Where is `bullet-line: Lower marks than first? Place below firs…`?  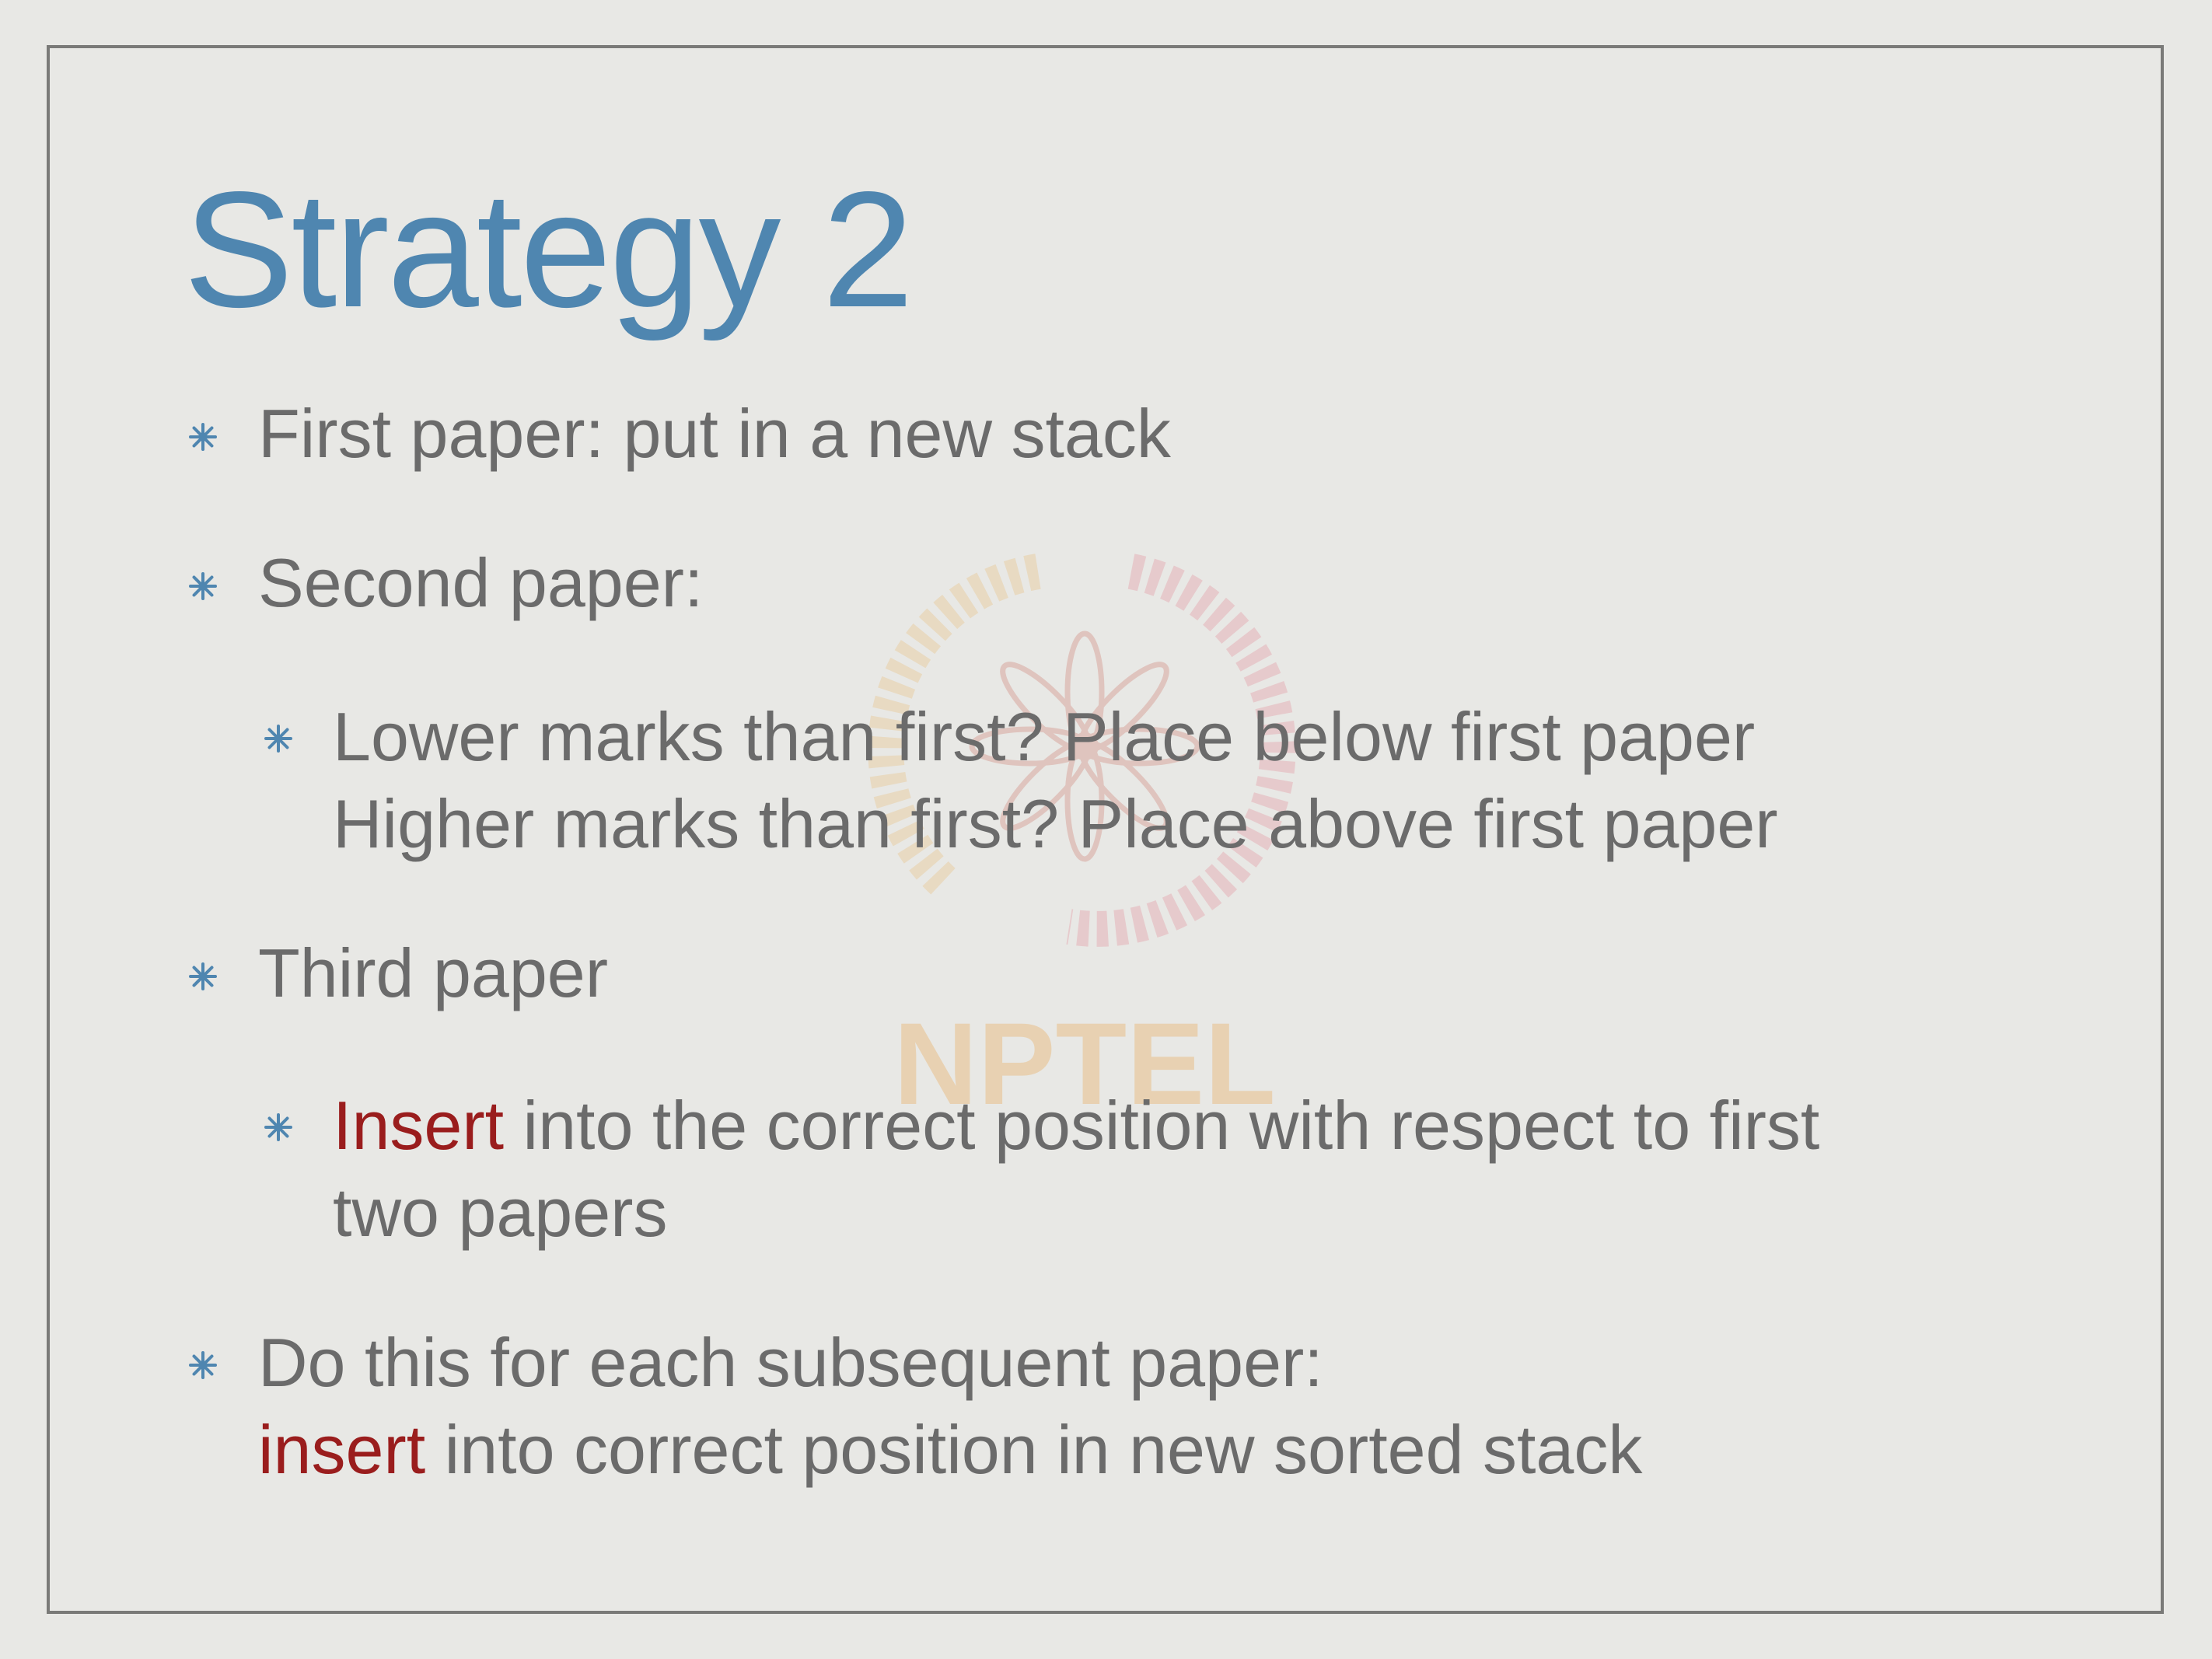 bullet-line: Lower marks than first? Place below firs… is located at coordinates (1044, 736).